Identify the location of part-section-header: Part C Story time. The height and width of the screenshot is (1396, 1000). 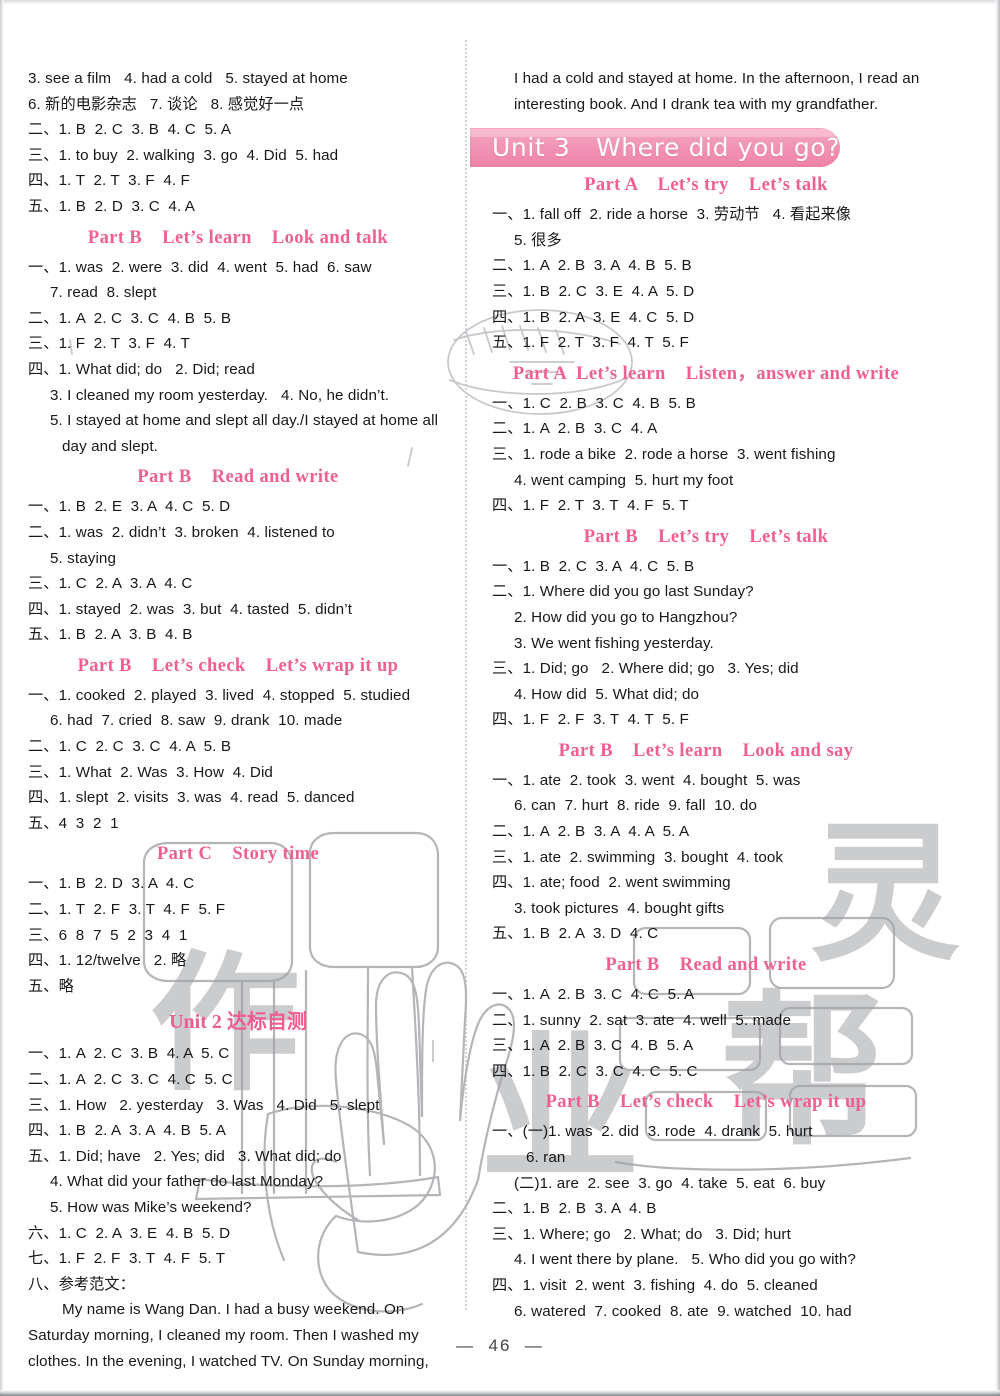
(238, 854).